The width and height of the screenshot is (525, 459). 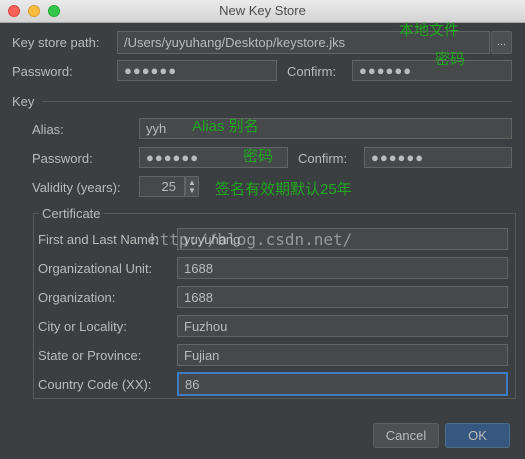 I want to click on annotation-keystore-password: 密码, so click(x=450, y=59).